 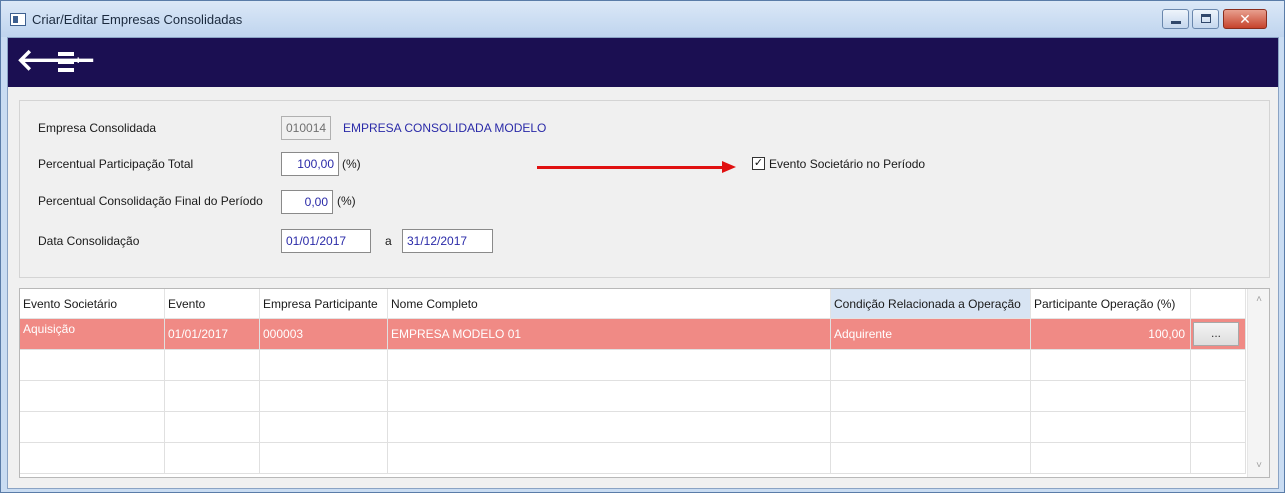 What do you see at coordinates (631, 167) in the screenshot?
I see `annotation-arrow-line` at bounding box center [631, 167].